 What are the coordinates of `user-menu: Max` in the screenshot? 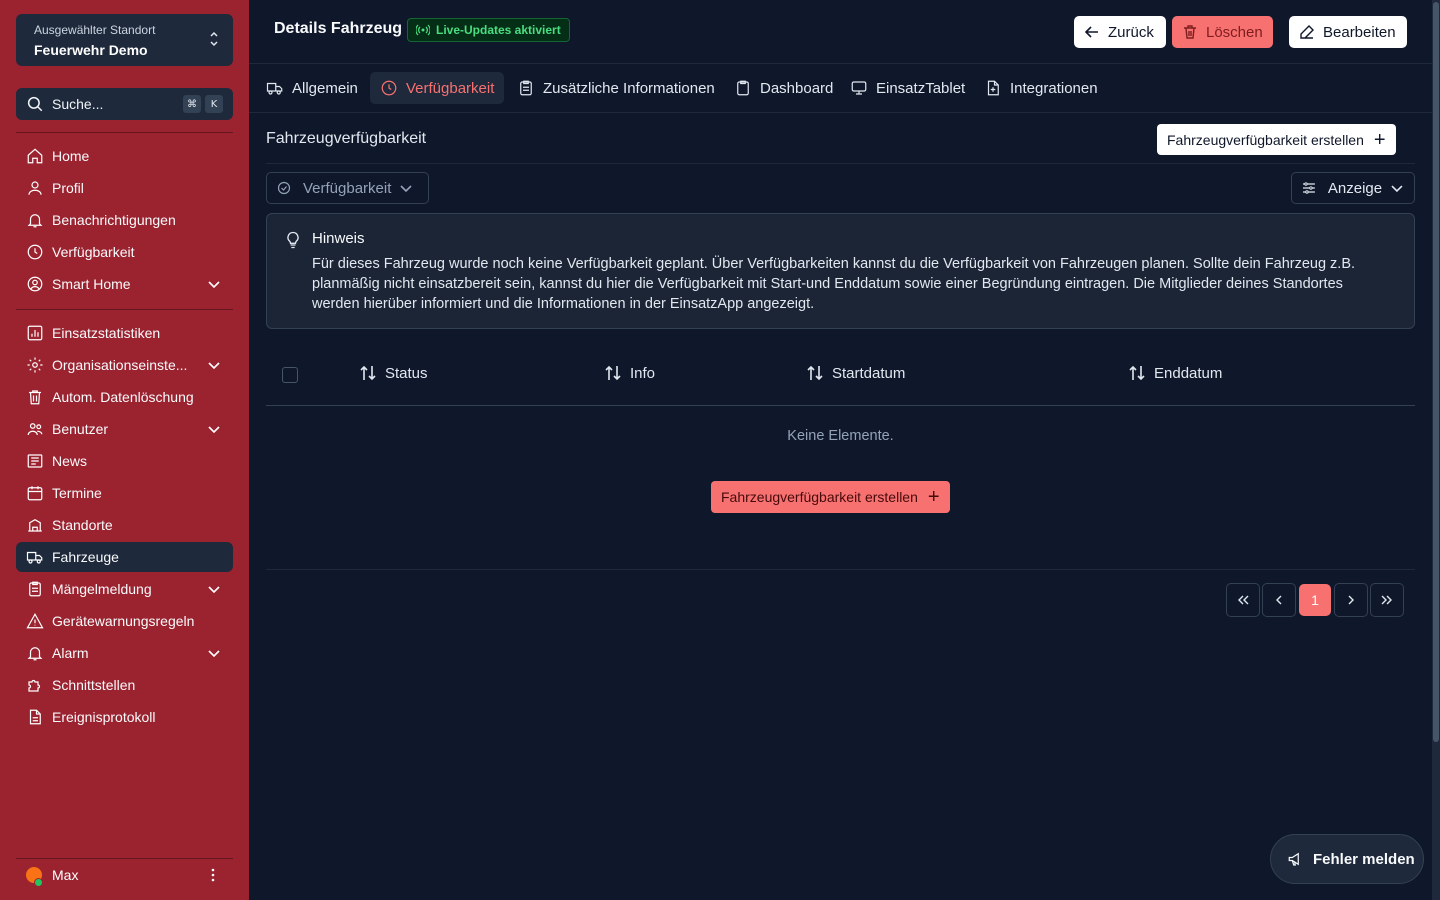 It's located at (124, 875).